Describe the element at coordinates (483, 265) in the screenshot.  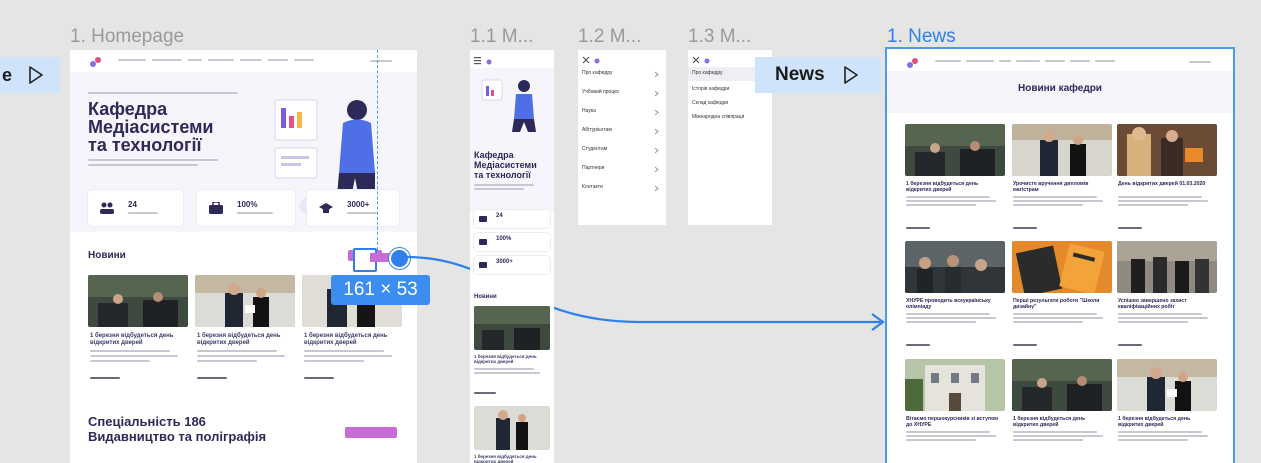
I see `graduation-cap-icon` at that location.